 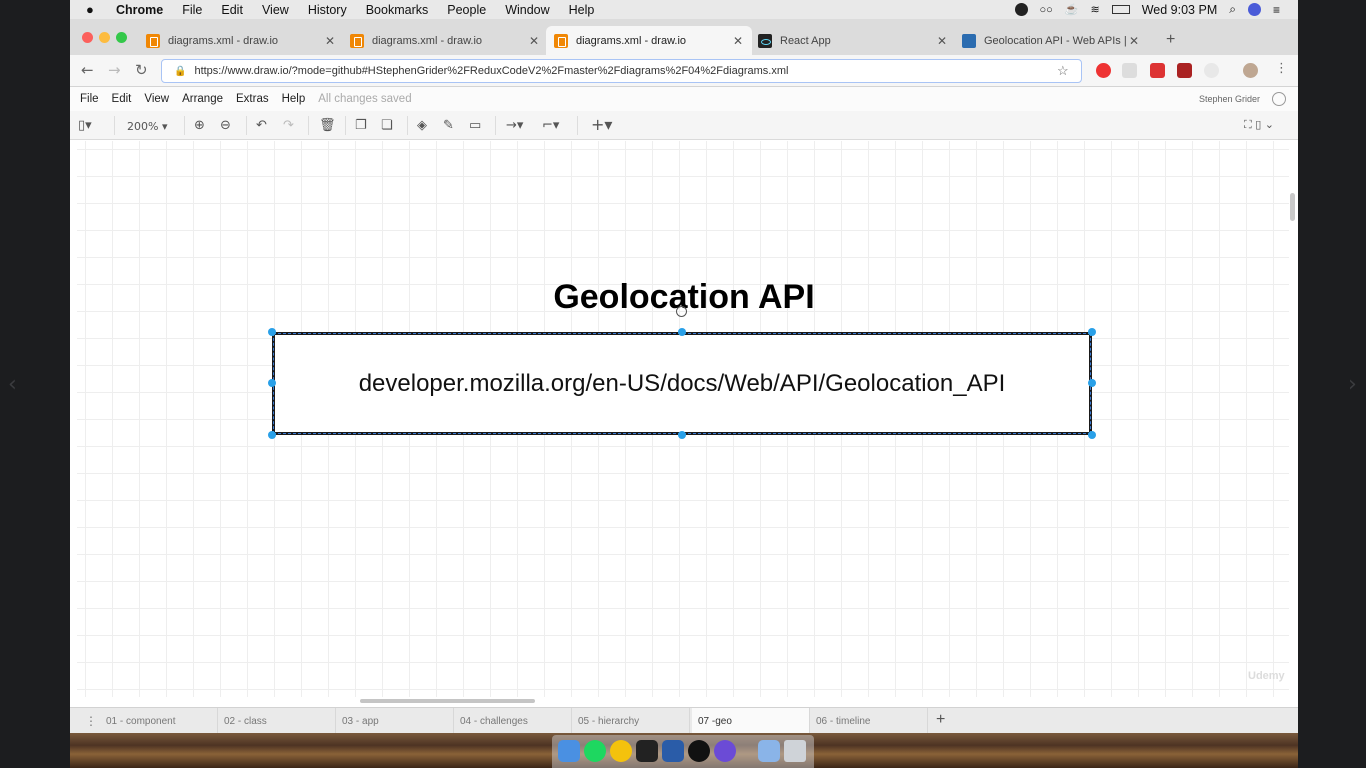 What do you see at coordinates (87, 37) in the screenshot?
I see `window-close-button` at bounding box center [87, 37].